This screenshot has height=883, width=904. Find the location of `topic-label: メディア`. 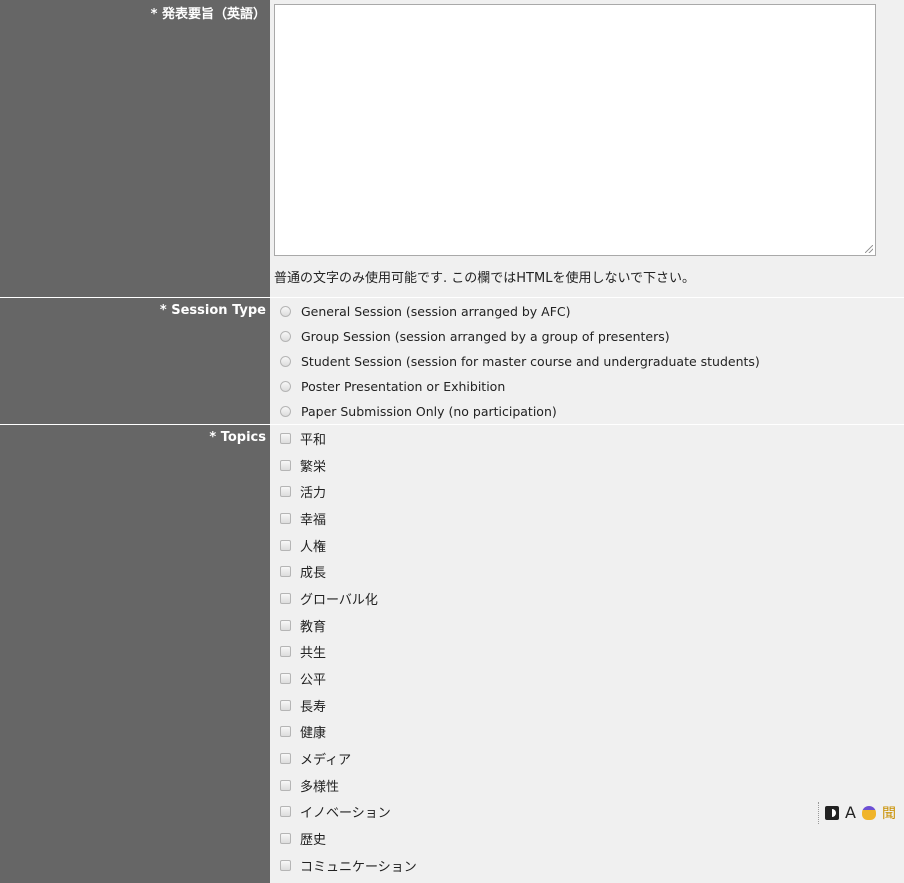

topic-label: メディア is located at coordinates (326, 761).